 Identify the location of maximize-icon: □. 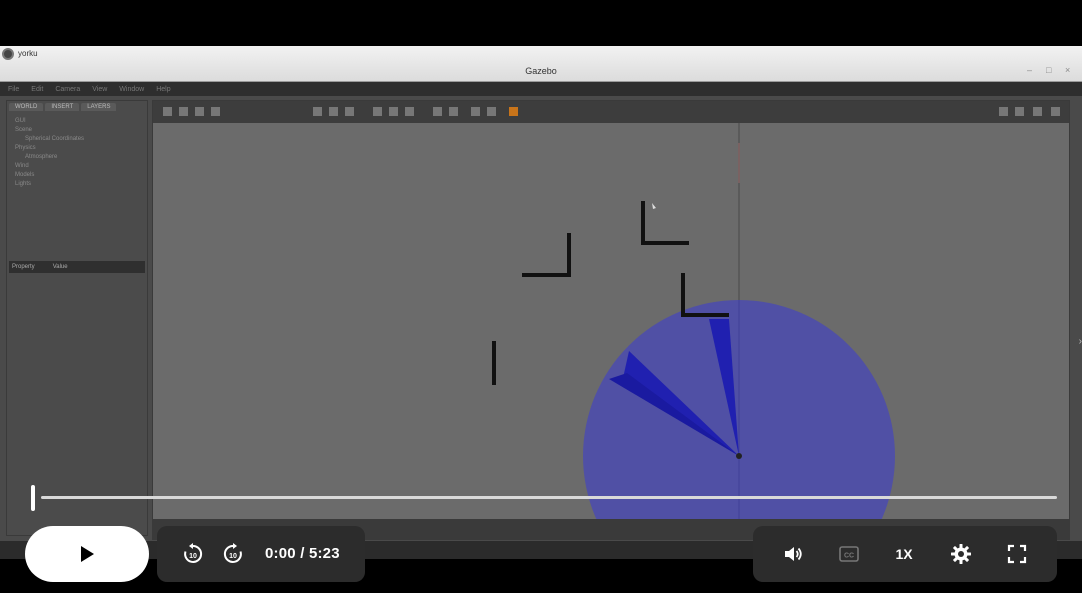
(1049, 70).